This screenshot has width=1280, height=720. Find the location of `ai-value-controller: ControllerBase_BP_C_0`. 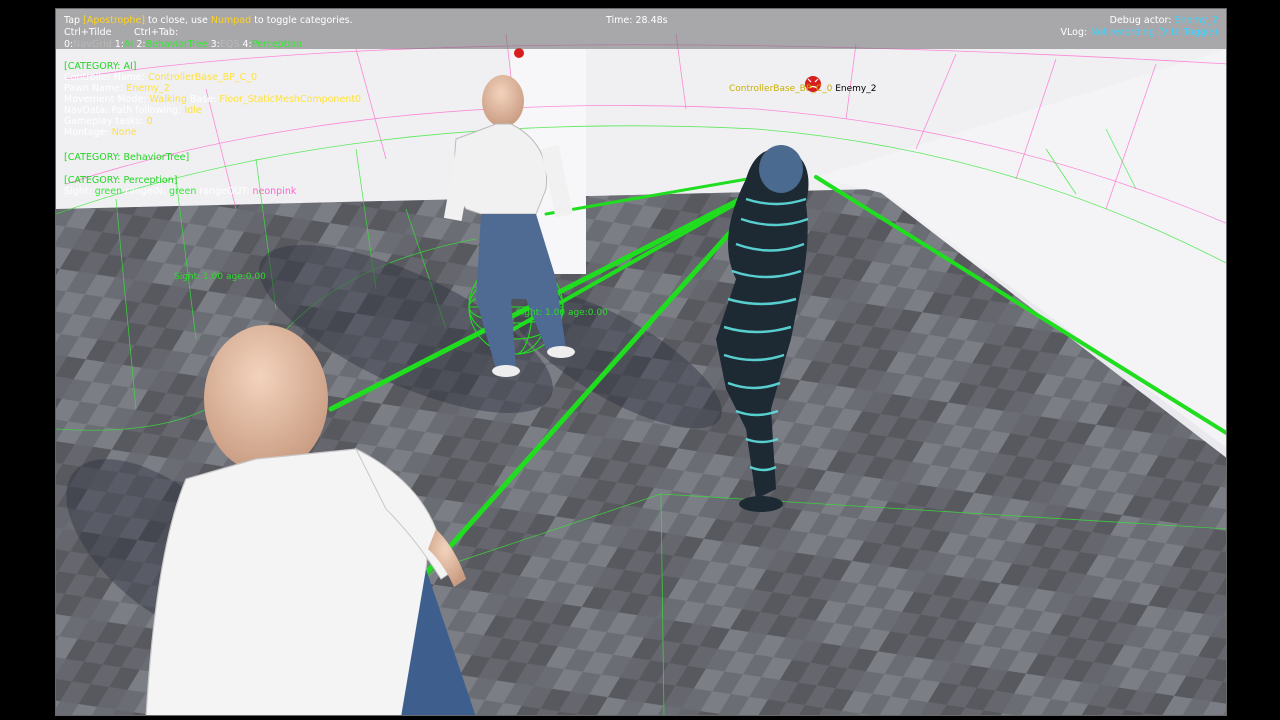

ai-value-controller: ControllerBase_BP_C_0 is located at coordinates (203, 77).